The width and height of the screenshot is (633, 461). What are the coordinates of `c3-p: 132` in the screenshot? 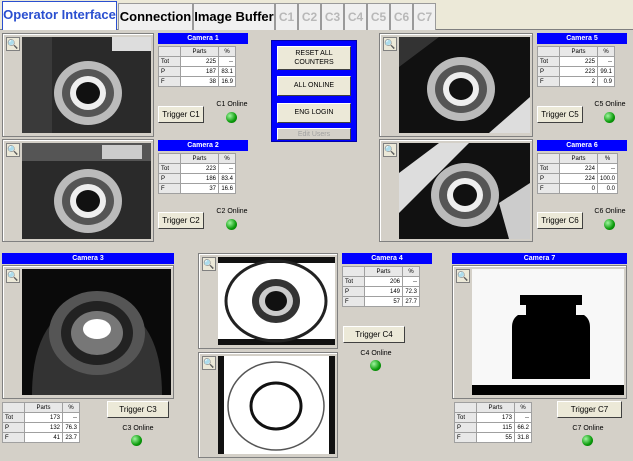 It's located at (43, 427).